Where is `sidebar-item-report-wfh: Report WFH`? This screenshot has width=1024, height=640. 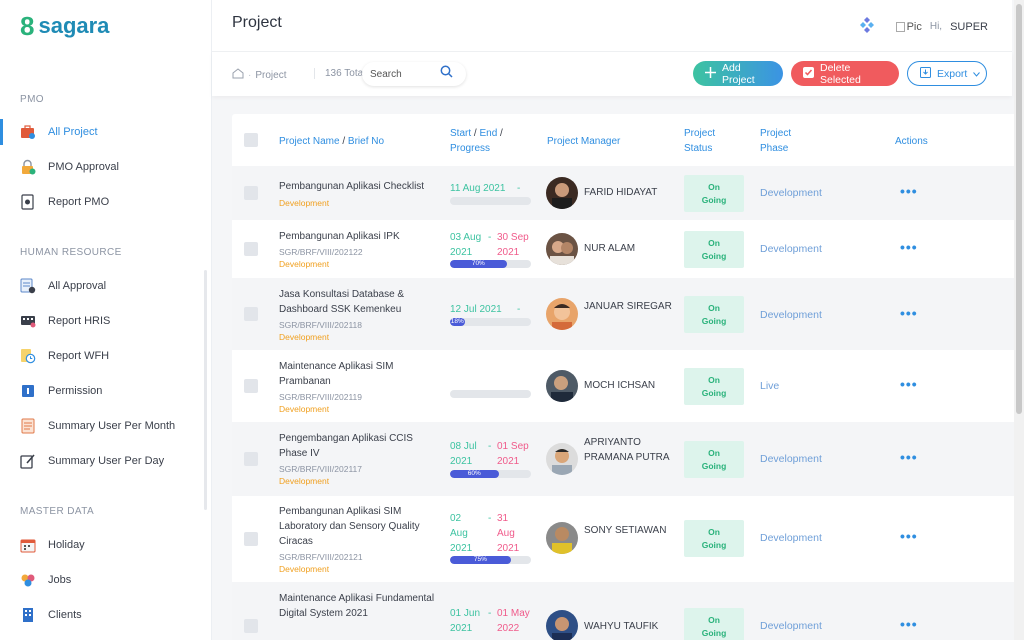 sidebar-item-report-wfh: Report WFH is located at coordinates (106, 356).